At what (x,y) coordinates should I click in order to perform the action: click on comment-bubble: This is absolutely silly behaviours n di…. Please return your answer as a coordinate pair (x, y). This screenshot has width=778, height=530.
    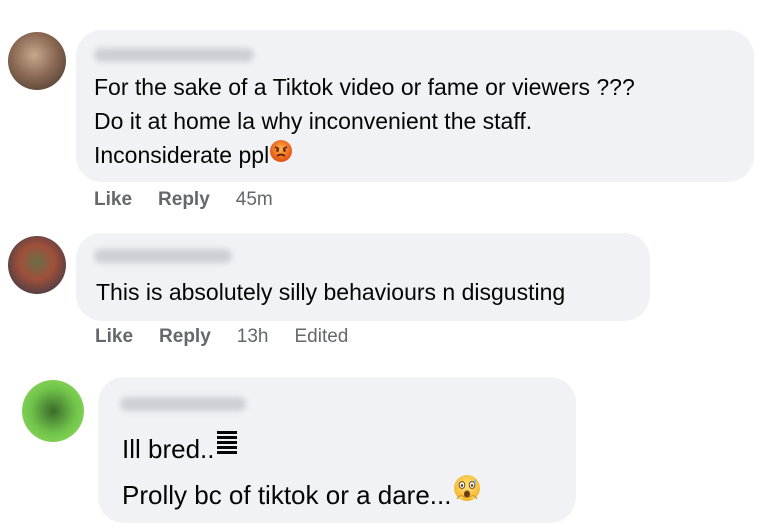
    Looking at the image, I should click on (363, 277).